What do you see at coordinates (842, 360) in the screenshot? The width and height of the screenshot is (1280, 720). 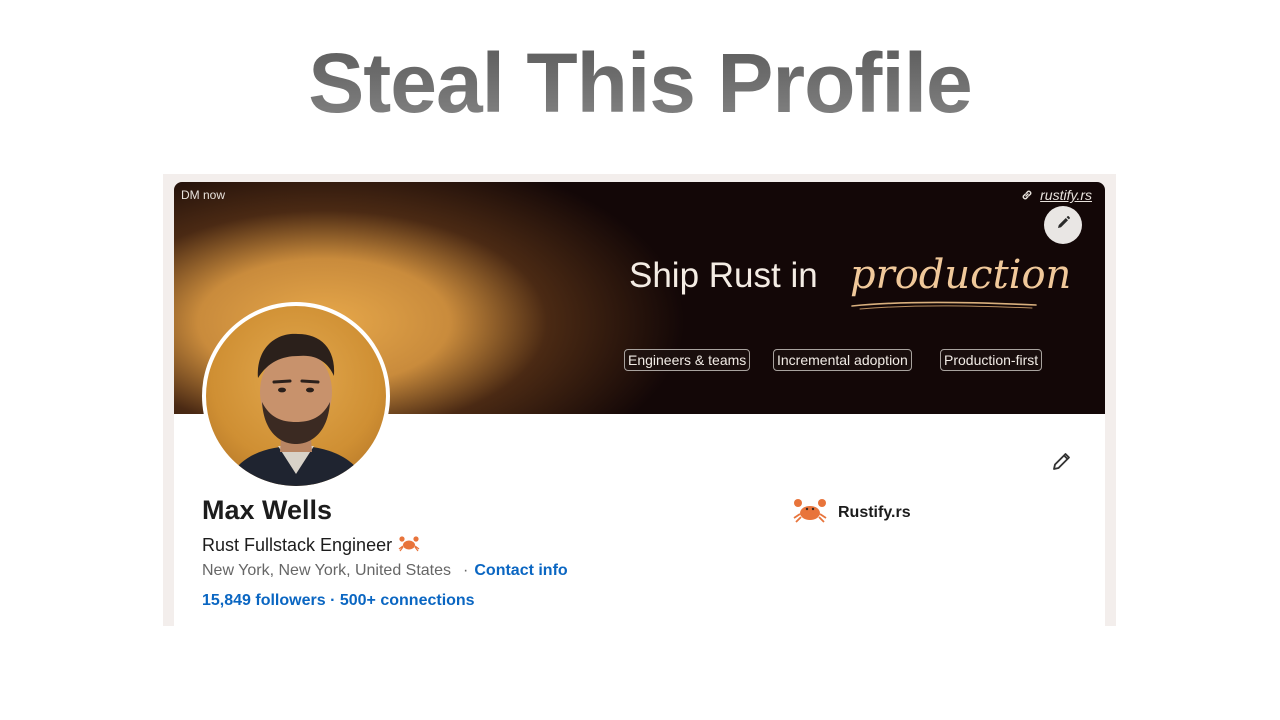 I see `chip-incremental: Incremental adoption` at bounding box center [842, 360].